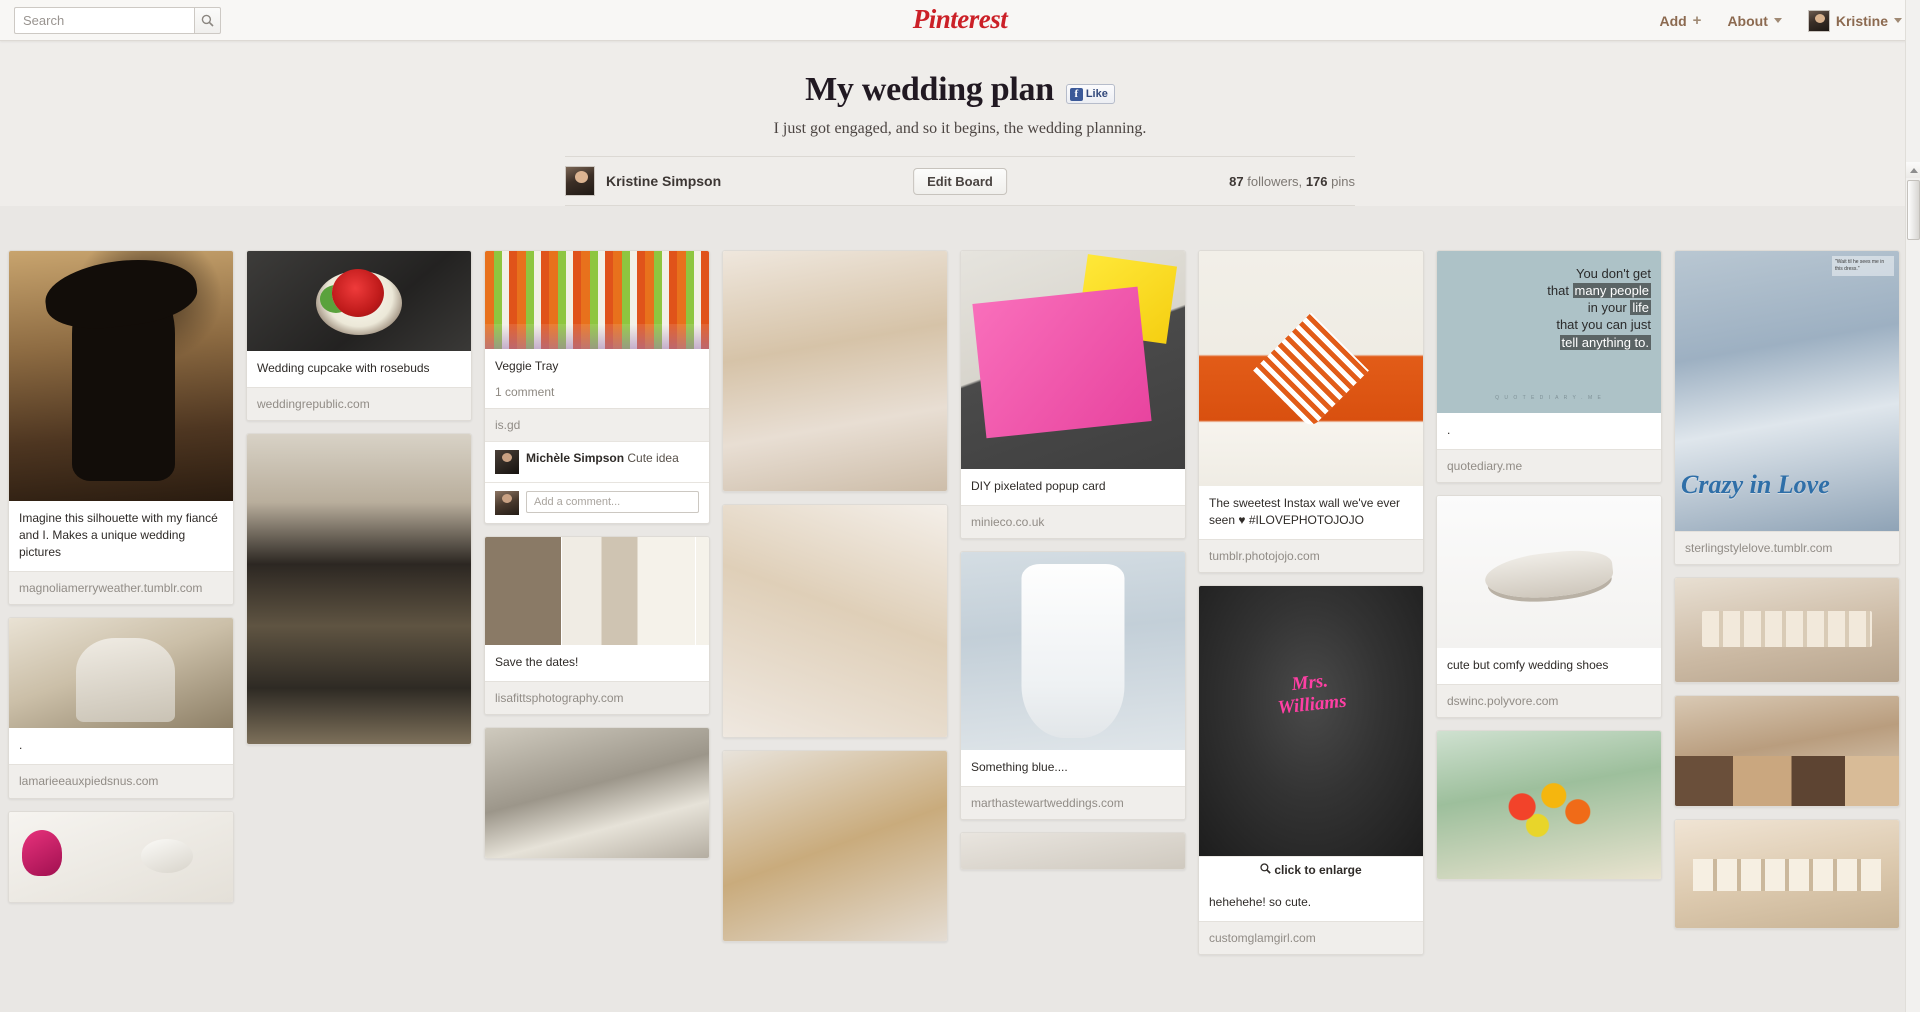 This screenshot has height=1012, width=1920. Describe the element at coordinates (1292, 181) in the screenshot. I see `board-stats: 87 followers, 176 pins` at that location.